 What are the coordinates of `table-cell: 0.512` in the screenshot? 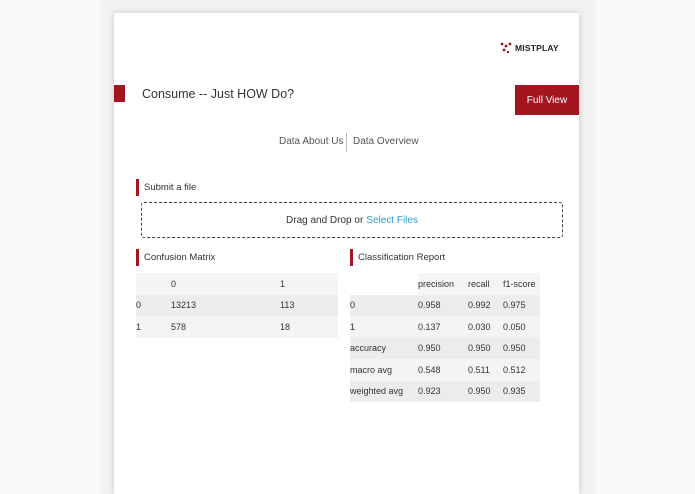 It's located at (514, 369).